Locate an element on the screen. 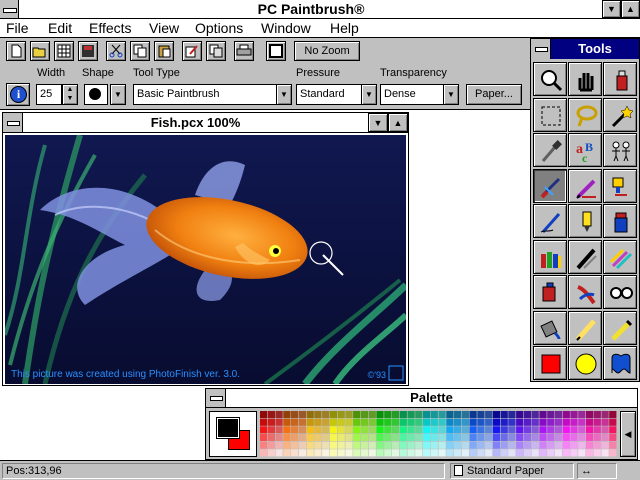  minimize-button: ▼ is located at coordinates (611, 9).